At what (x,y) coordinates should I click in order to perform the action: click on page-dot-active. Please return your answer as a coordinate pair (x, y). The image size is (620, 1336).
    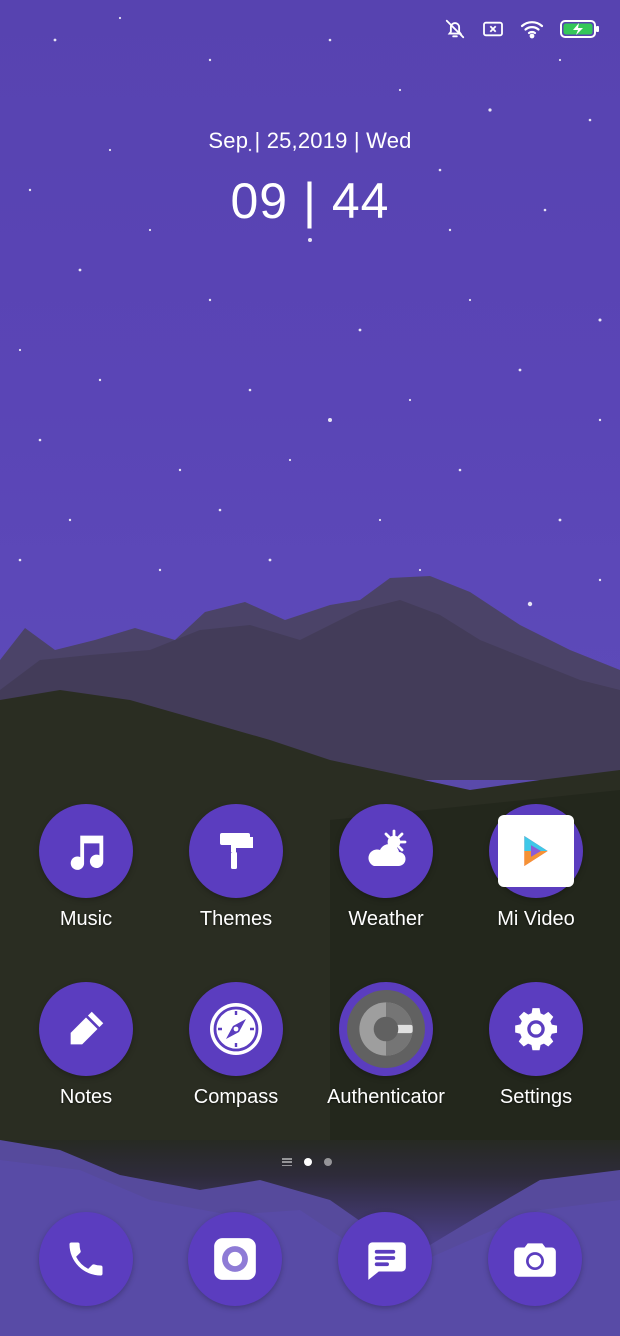
    Looking at the image, I should click on (308, 1162).